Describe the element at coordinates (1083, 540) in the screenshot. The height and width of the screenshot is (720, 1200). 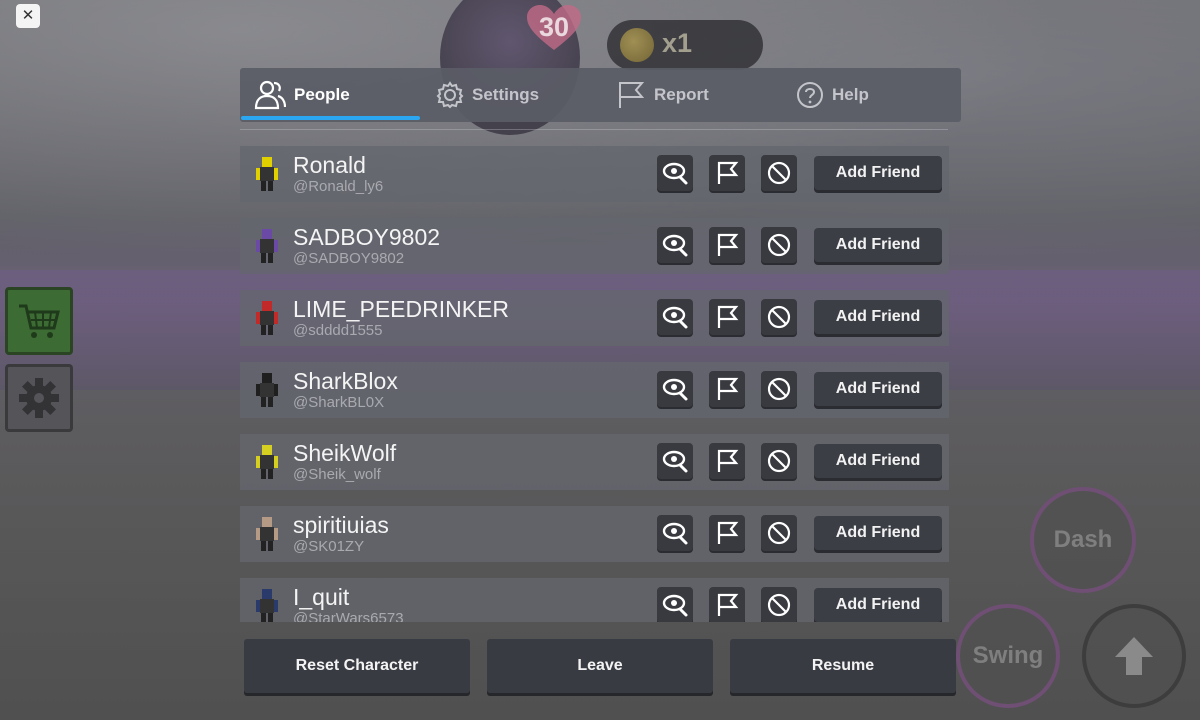
I see `dash-button: Dash` at that location.